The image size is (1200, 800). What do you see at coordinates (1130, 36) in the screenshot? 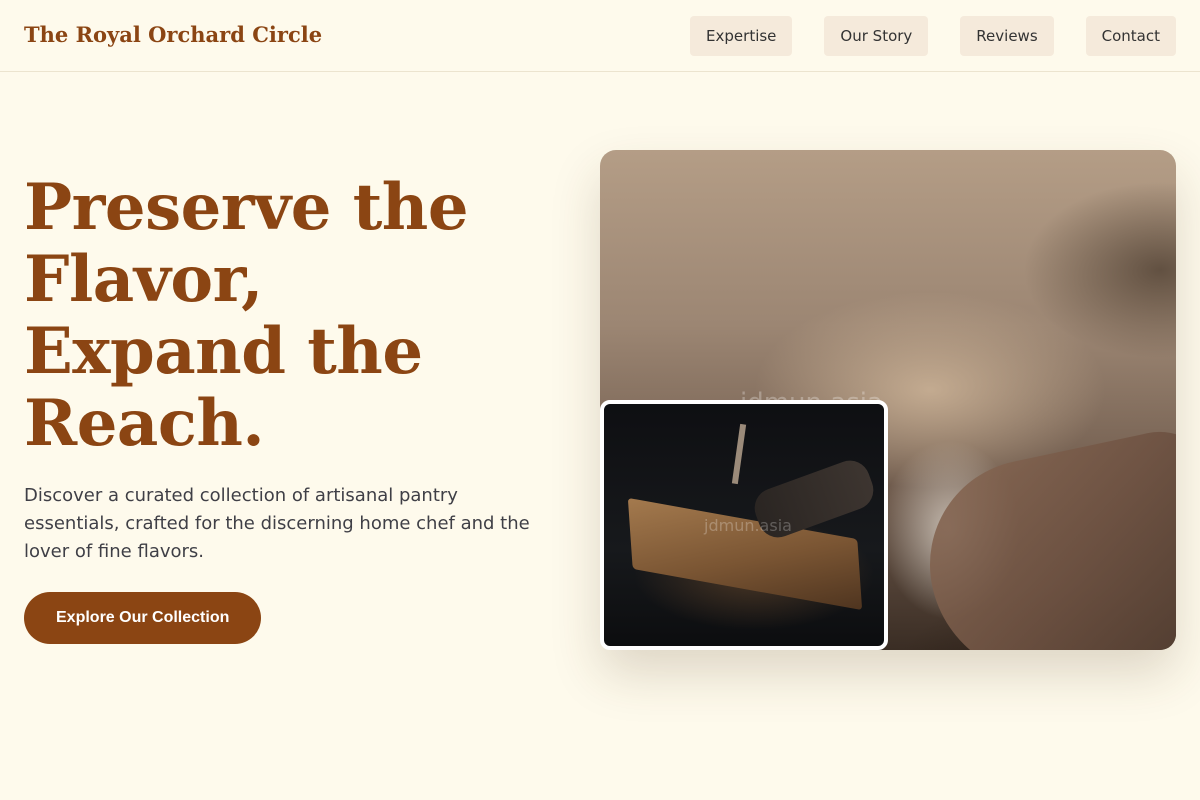
I see `nav-link-contact: Contact` at bounding box center [1130, 36].